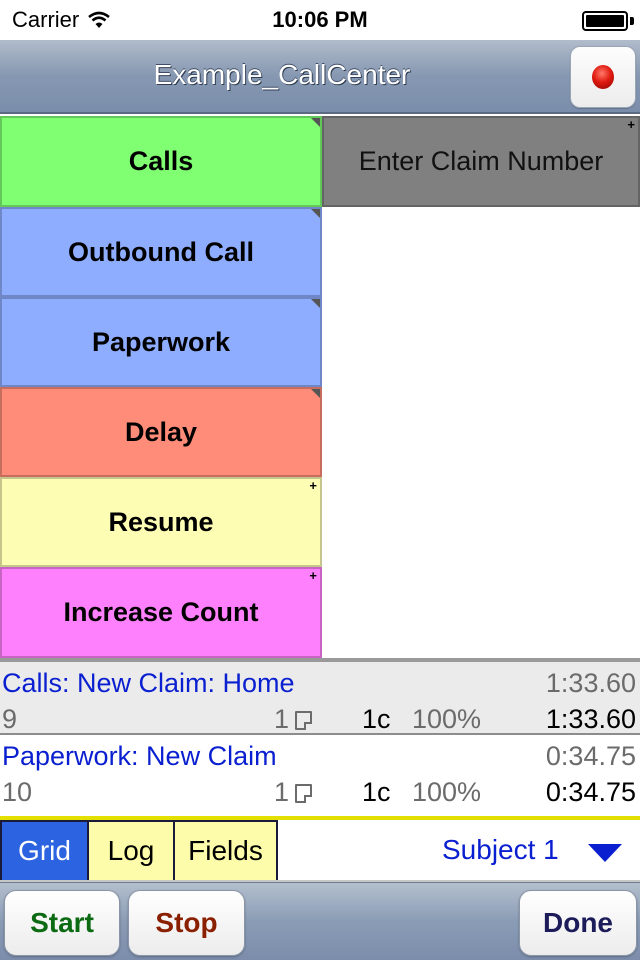 Image resolution: width=640 pixels, height=960 pixels. I want to click on nav-title: Example_CallCenter, so click(282, 74).